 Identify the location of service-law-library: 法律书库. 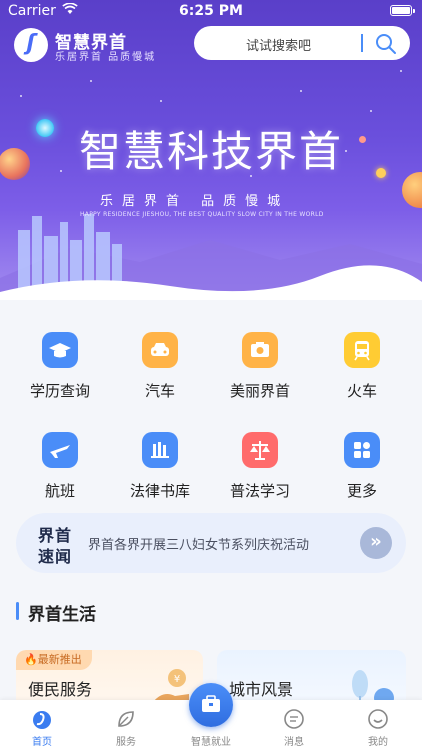
(160, 466).